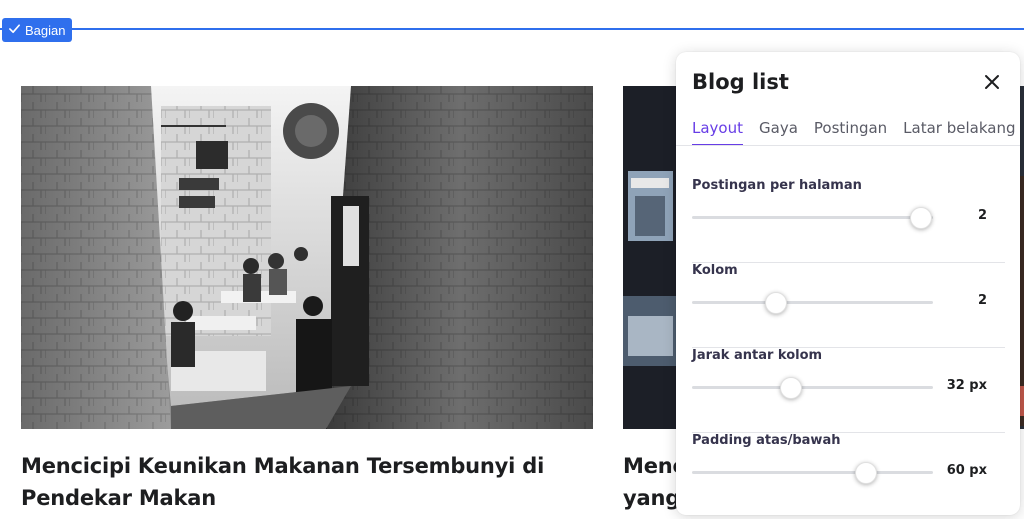  What do you see at coordinates (777, 185) in the screenshot?
I see `setting-label: Postingan per halaman` at bounding box center [777, 185].